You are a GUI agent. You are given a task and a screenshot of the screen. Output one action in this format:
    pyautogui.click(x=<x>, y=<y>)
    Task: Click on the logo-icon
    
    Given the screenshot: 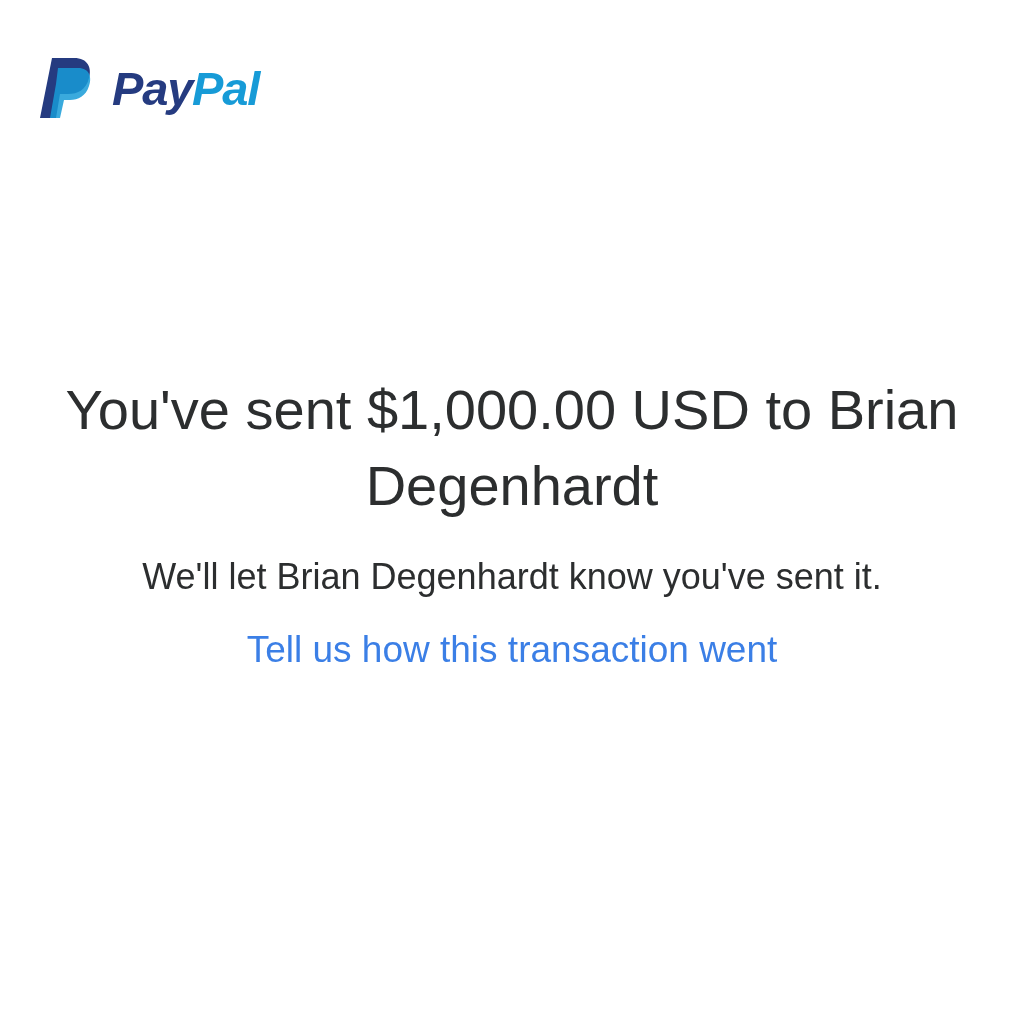 What is the action you would take?
    pyautogui.click(x=65, y=88)
    